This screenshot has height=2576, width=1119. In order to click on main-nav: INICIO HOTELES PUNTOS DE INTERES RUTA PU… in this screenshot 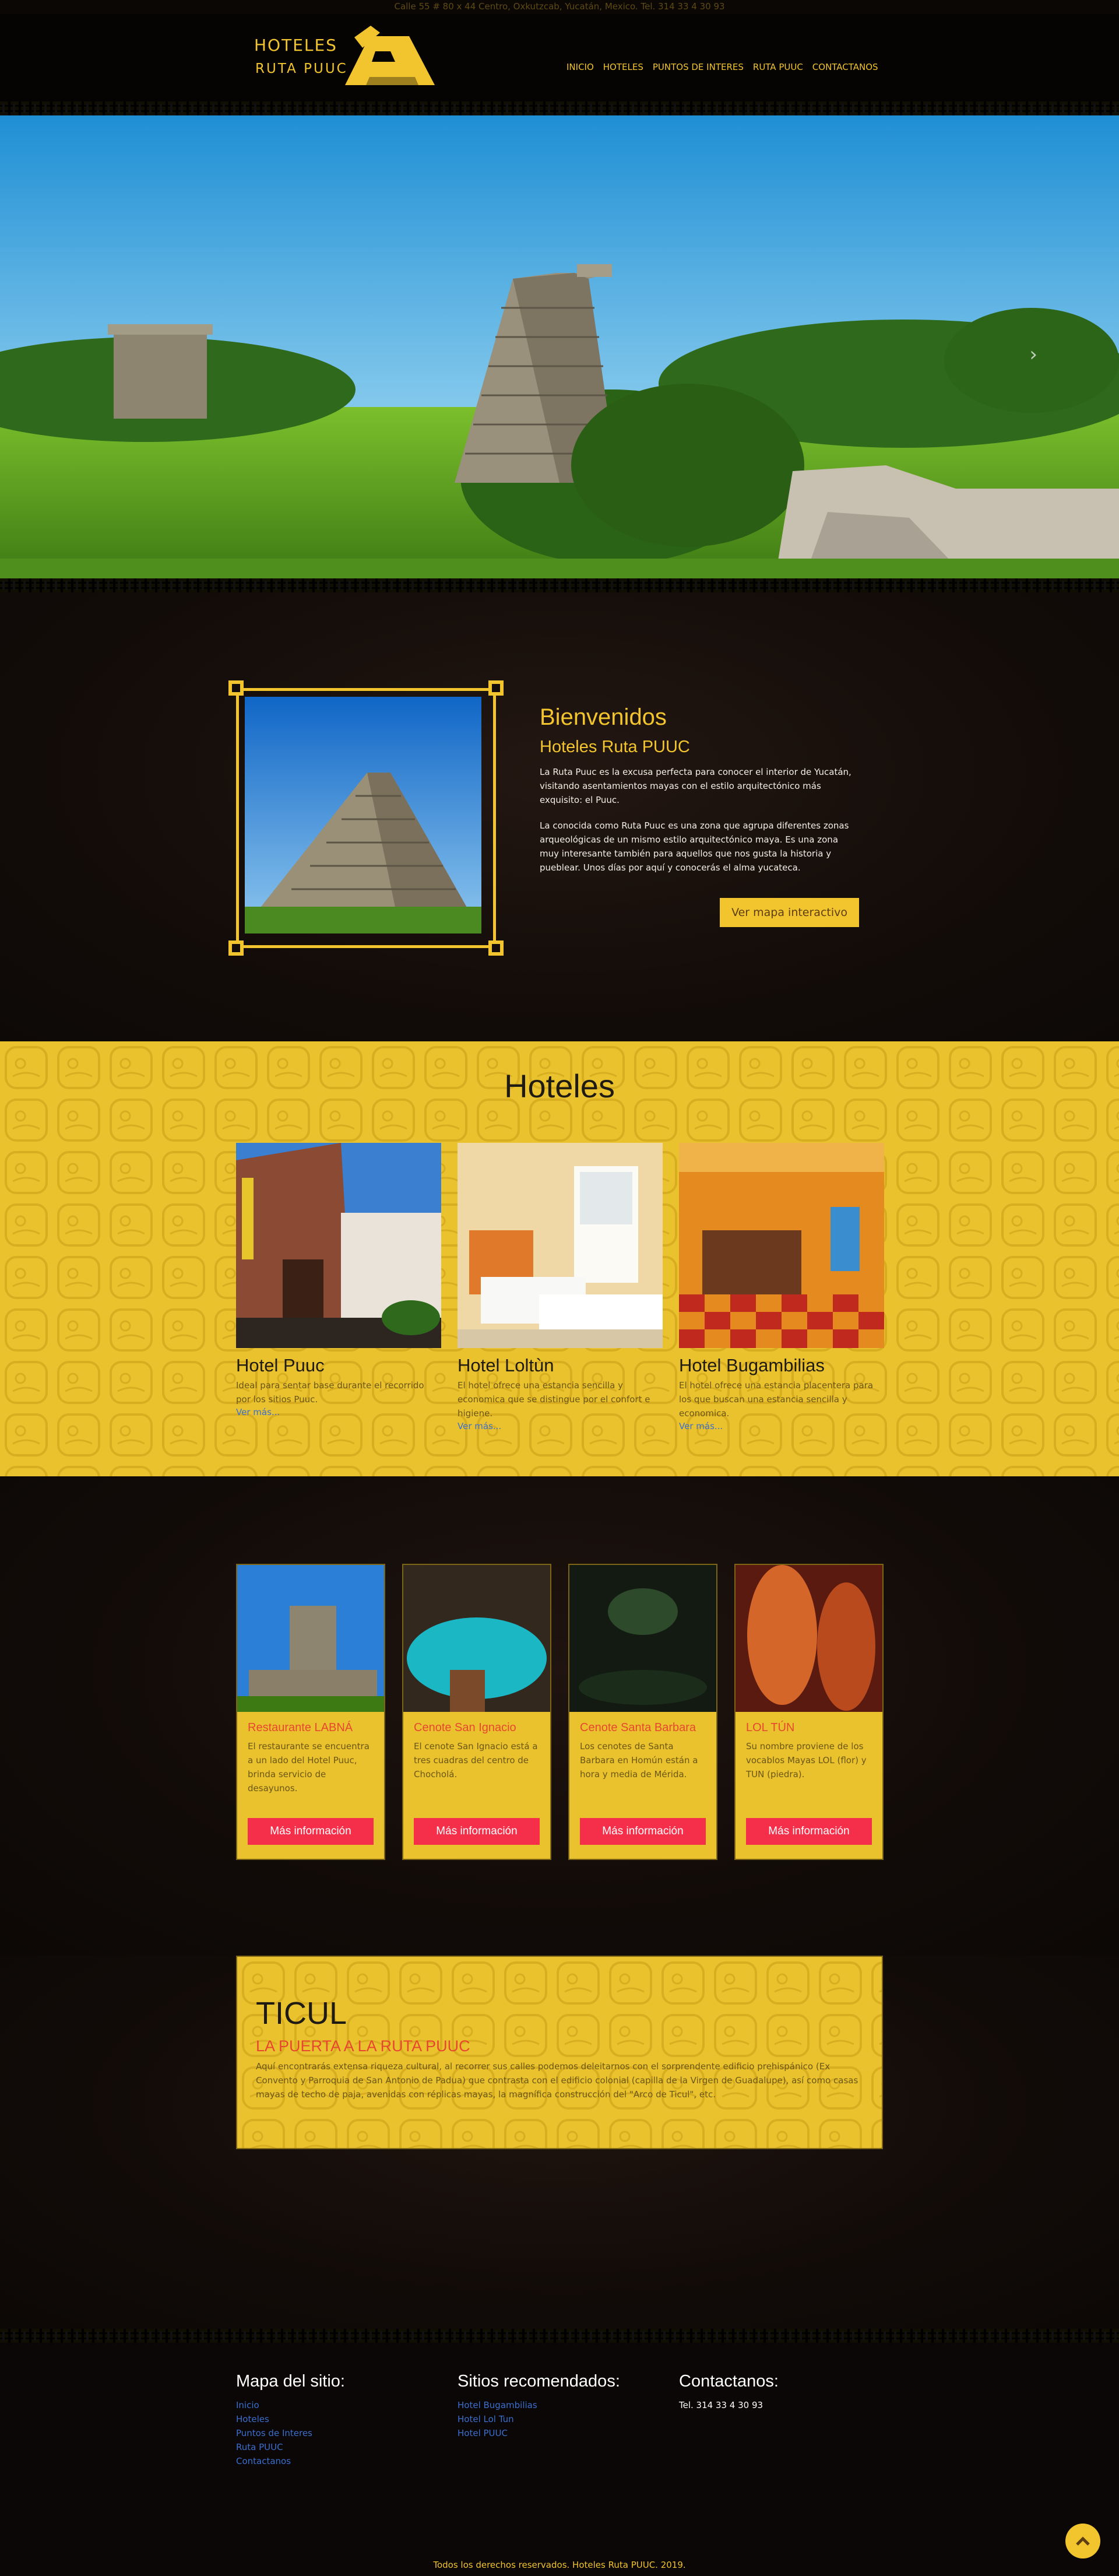, I will do `click(727, 67)`.